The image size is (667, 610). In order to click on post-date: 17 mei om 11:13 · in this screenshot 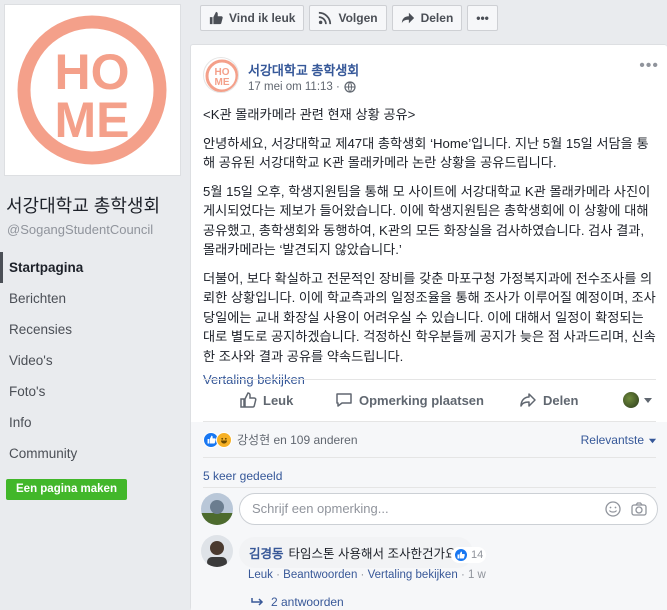, I will do `click(294, 87)`.